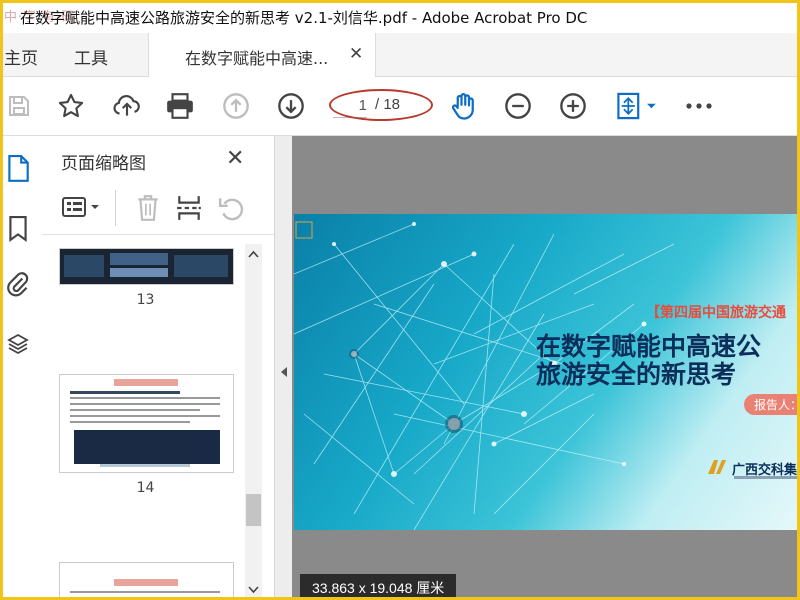 The height and width of the screenshot is (600, 800). Describe the element at coordinates (378, 587) in the screenshot. I see `page-dimensions-tooltip: 33.863 x 19.048 厘米` at that location.